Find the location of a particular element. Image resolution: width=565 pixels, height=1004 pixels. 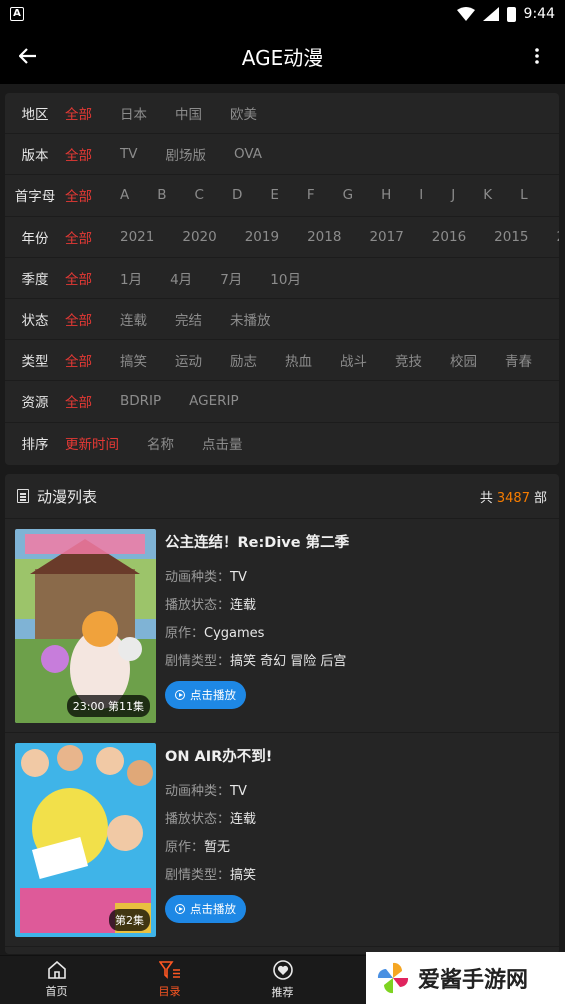

filter-option: AGERIP is located at coordinates (214, 401).